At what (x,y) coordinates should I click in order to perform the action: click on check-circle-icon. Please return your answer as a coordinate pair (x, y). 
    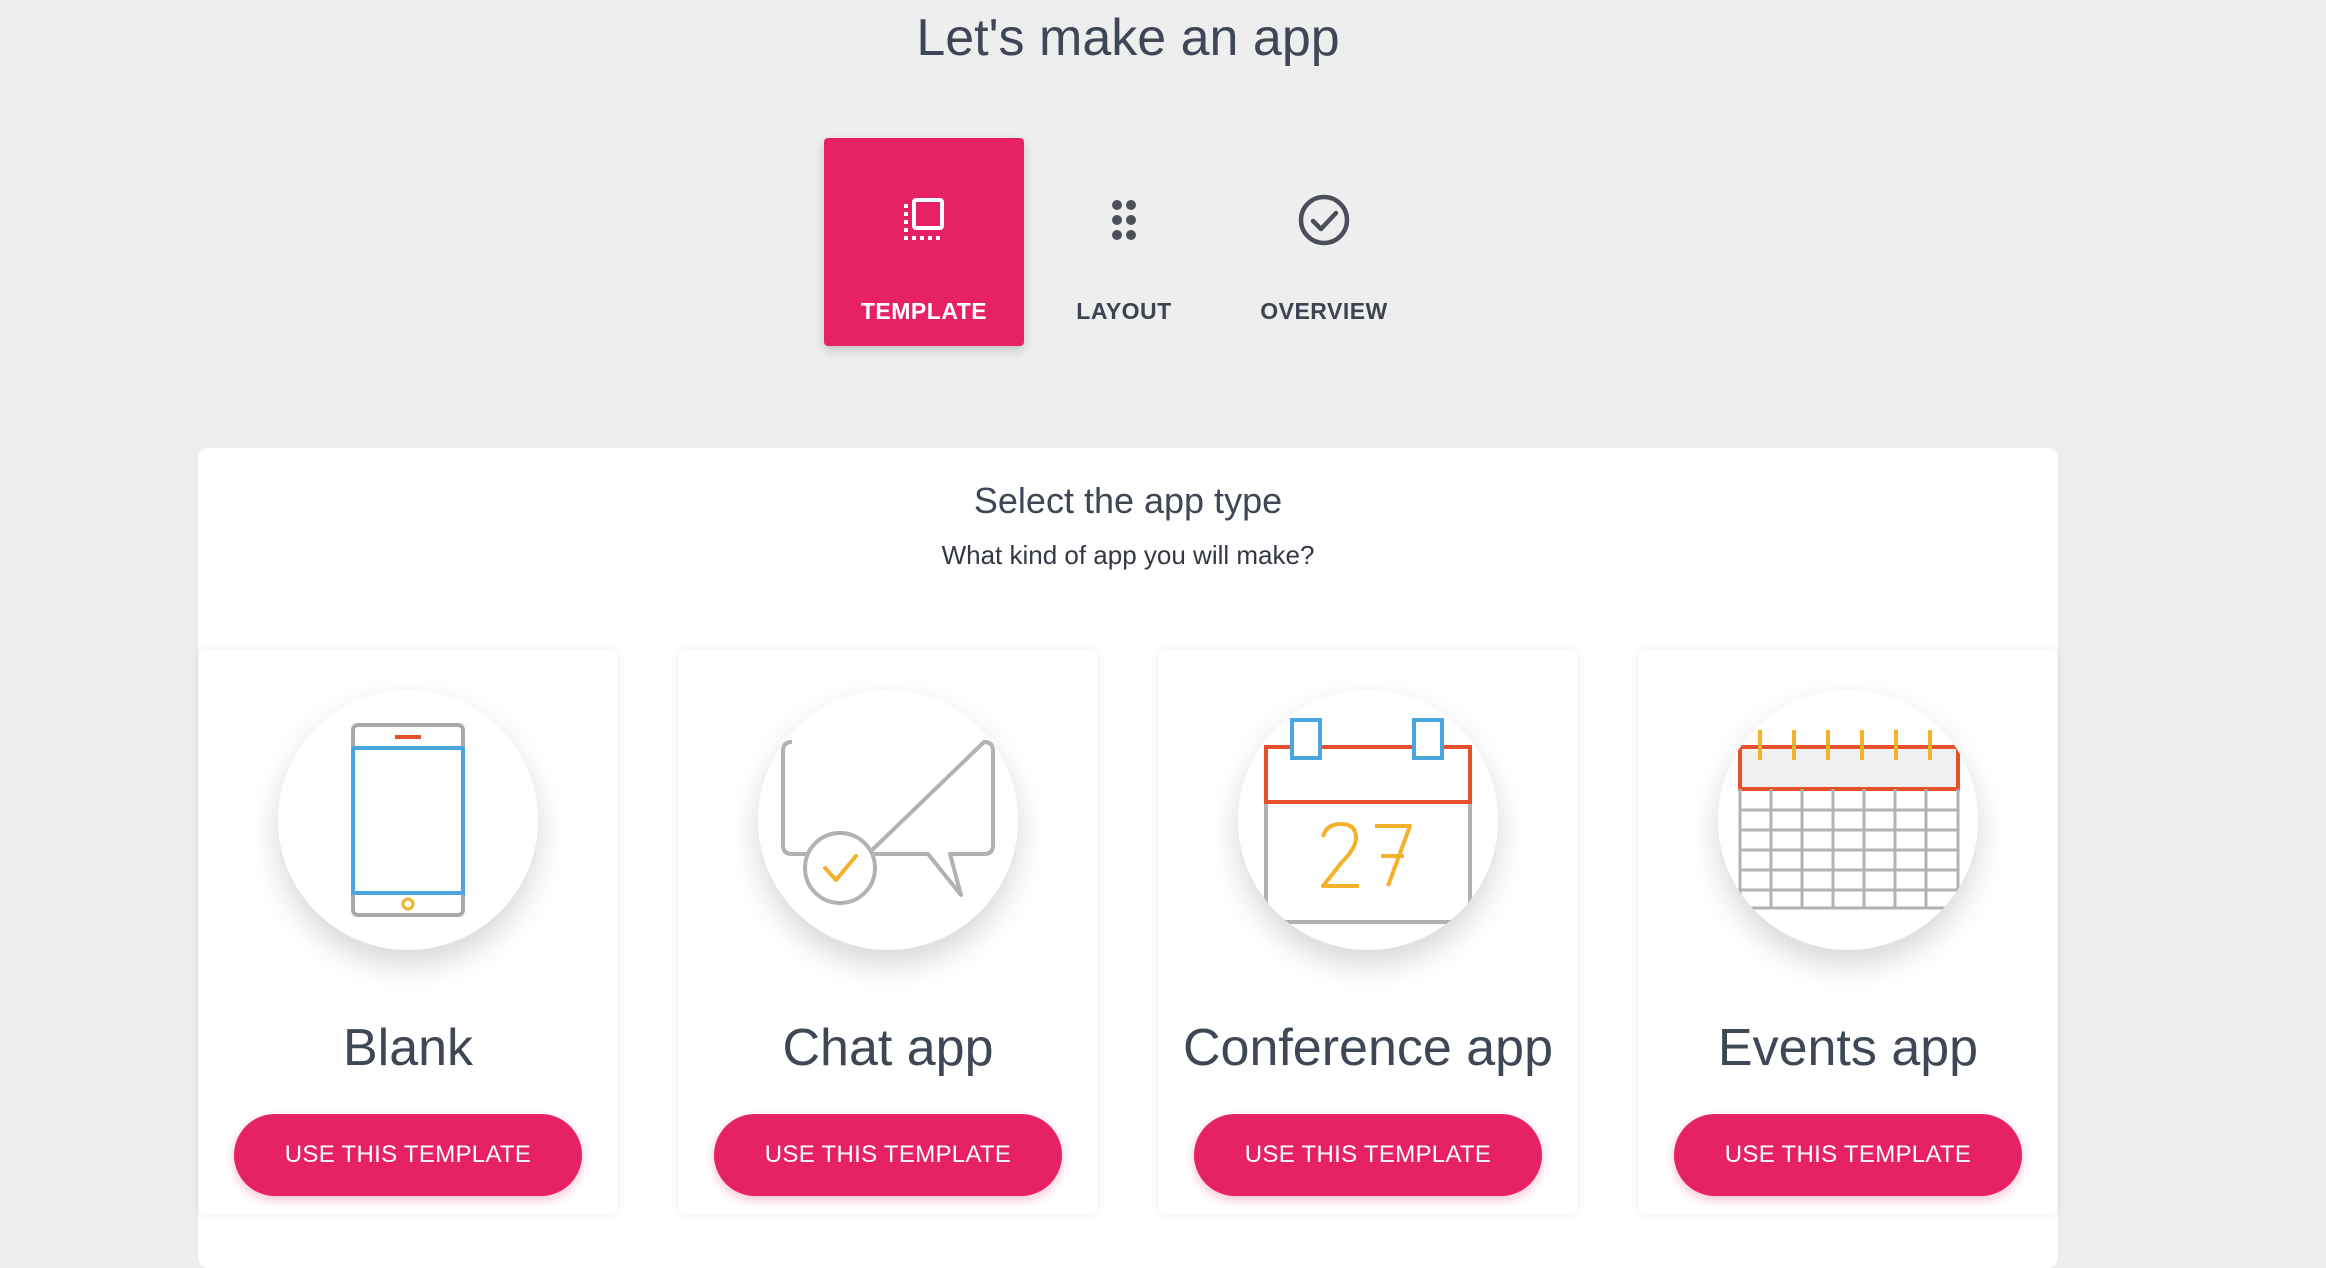
    Looking at the image, I should click on (1324, 220).